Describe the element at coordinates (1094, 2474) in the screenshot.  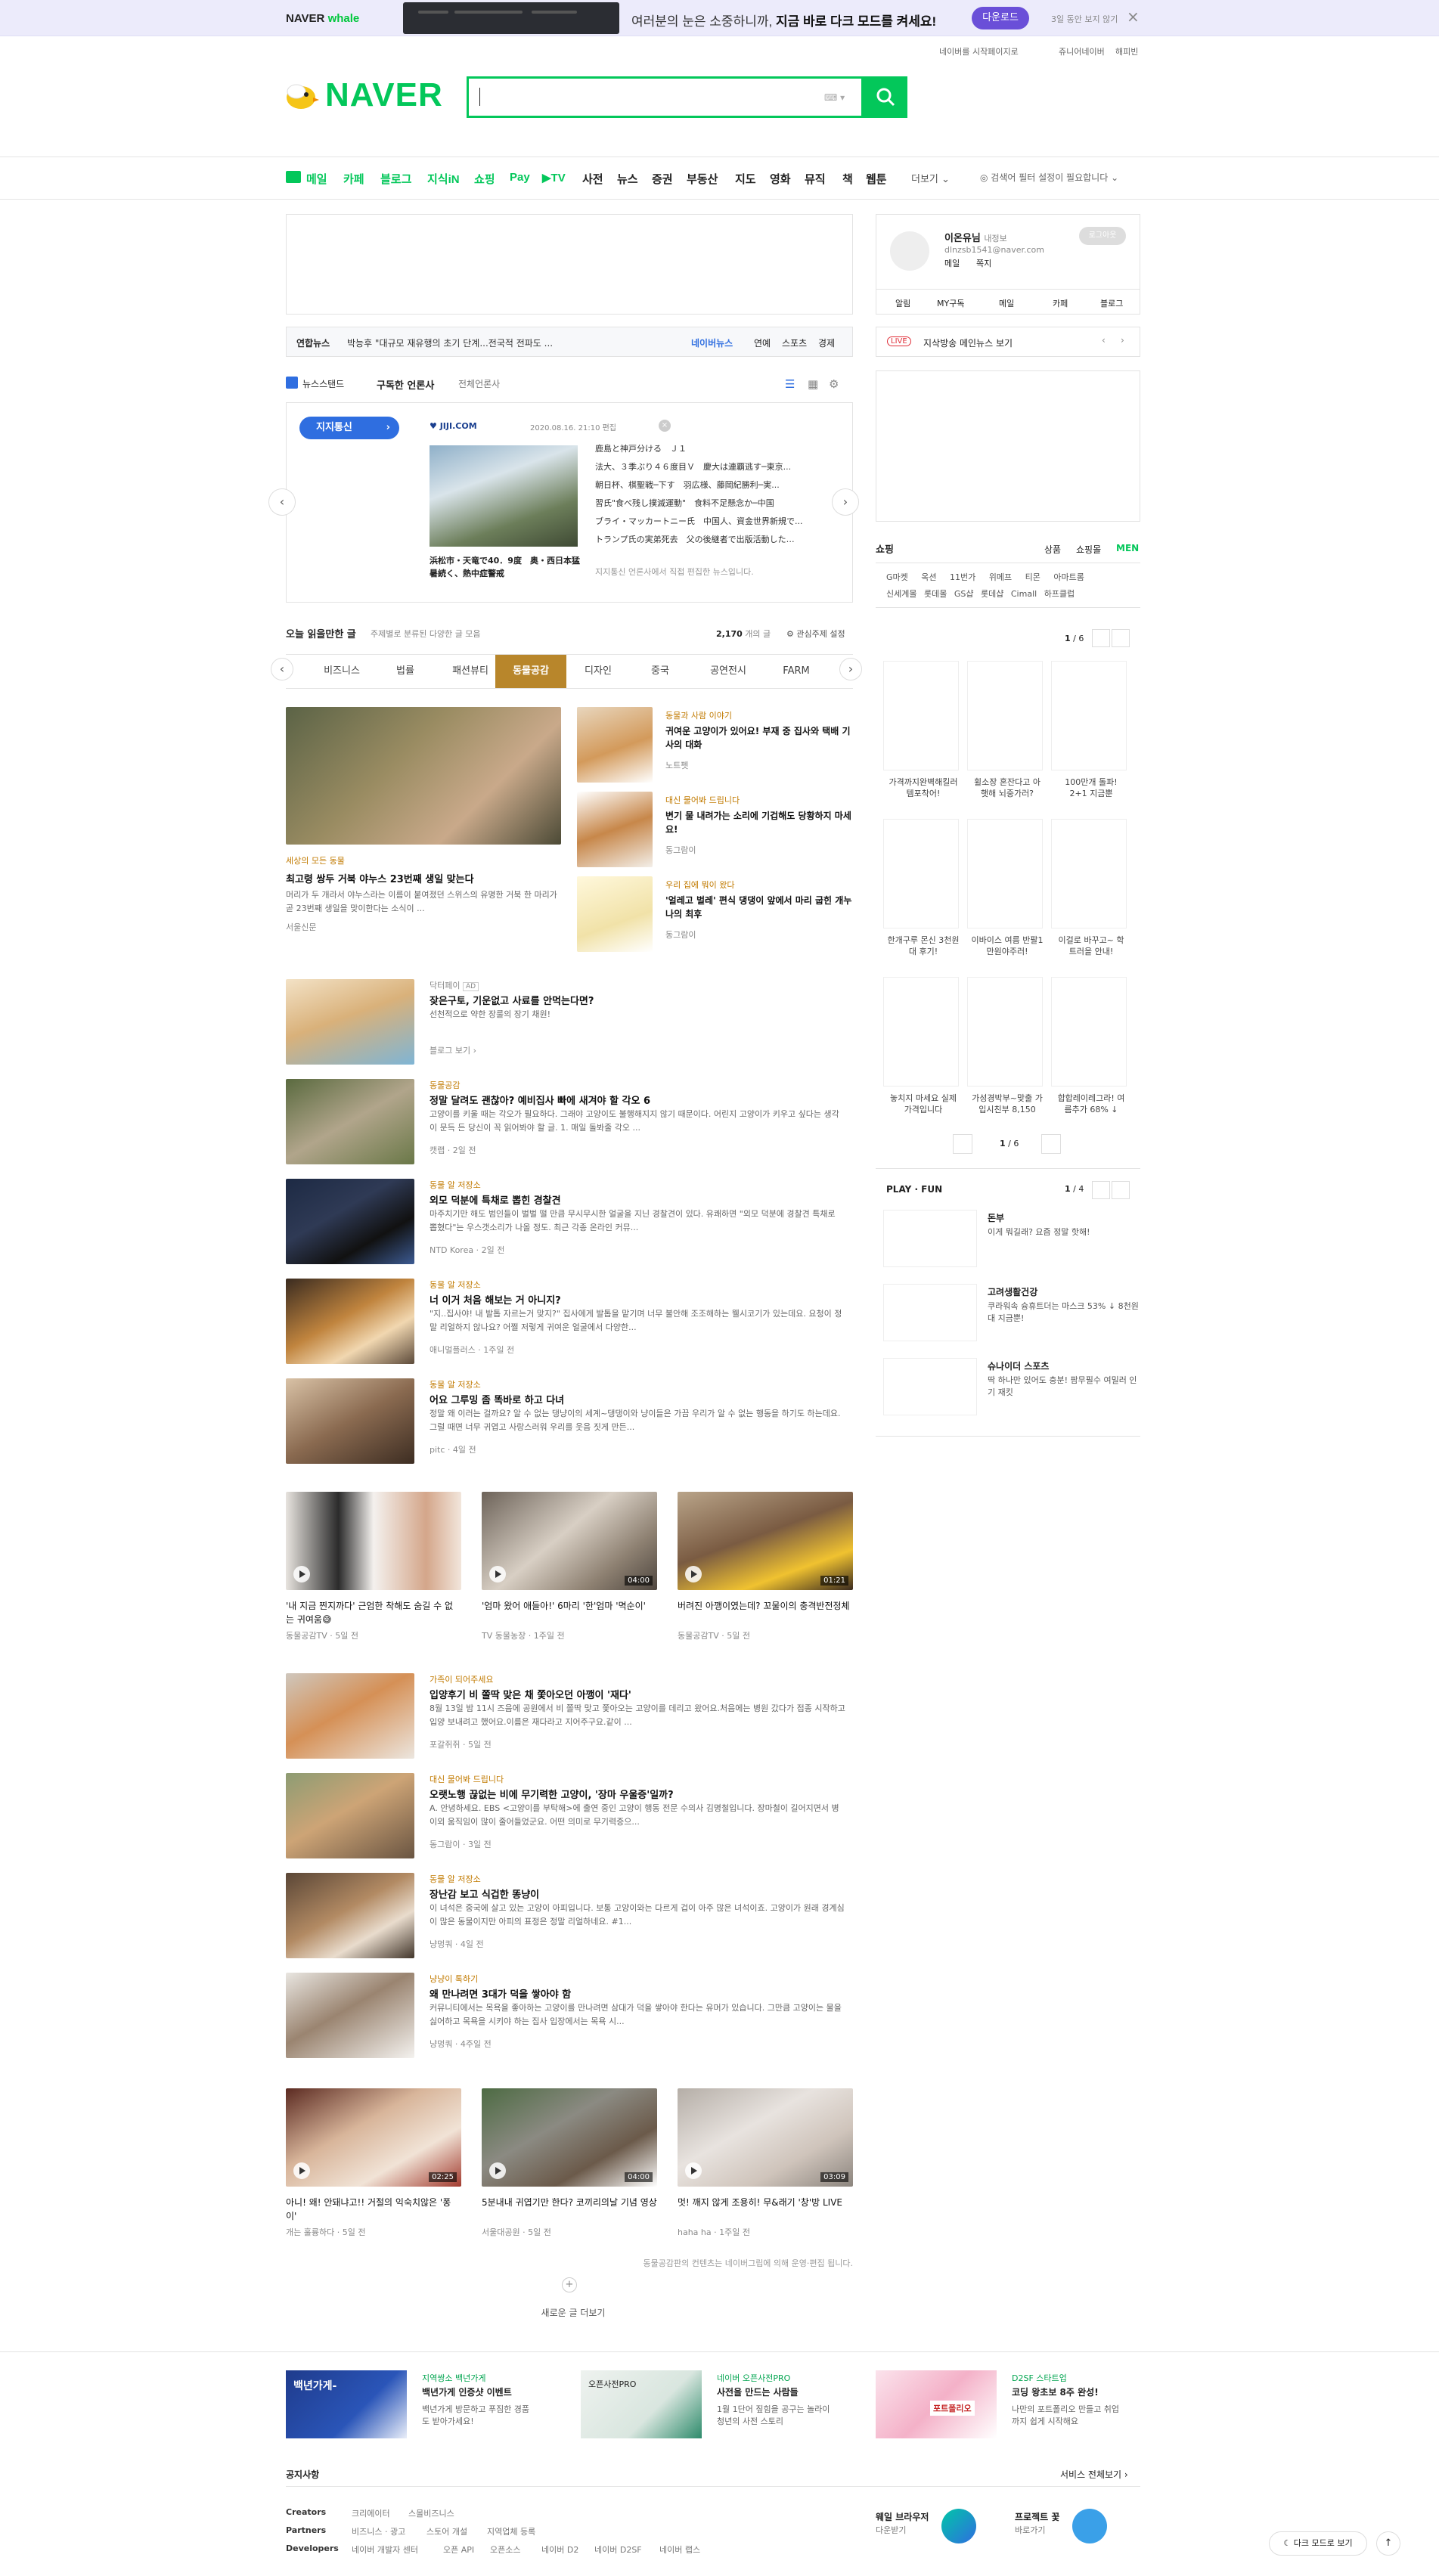
I see `service-all-link: 서비스 전체보기 ›` at that location.